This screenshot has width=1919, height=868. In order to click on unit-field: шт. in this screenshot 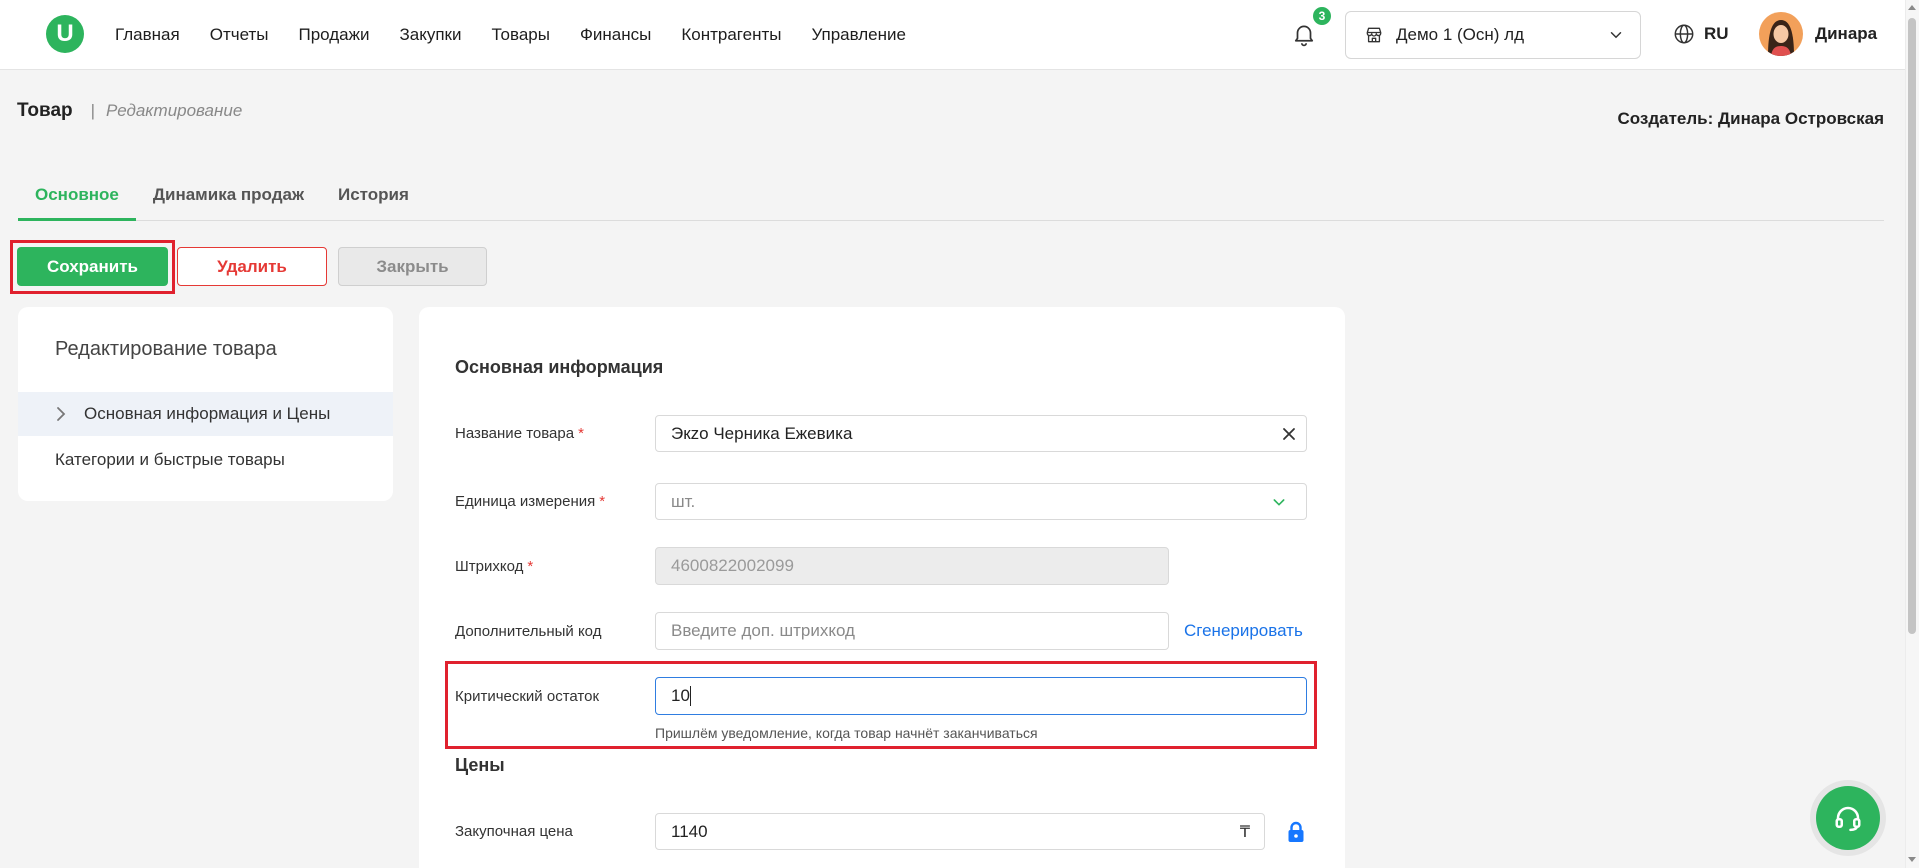, I will do `click(981, 501)`.